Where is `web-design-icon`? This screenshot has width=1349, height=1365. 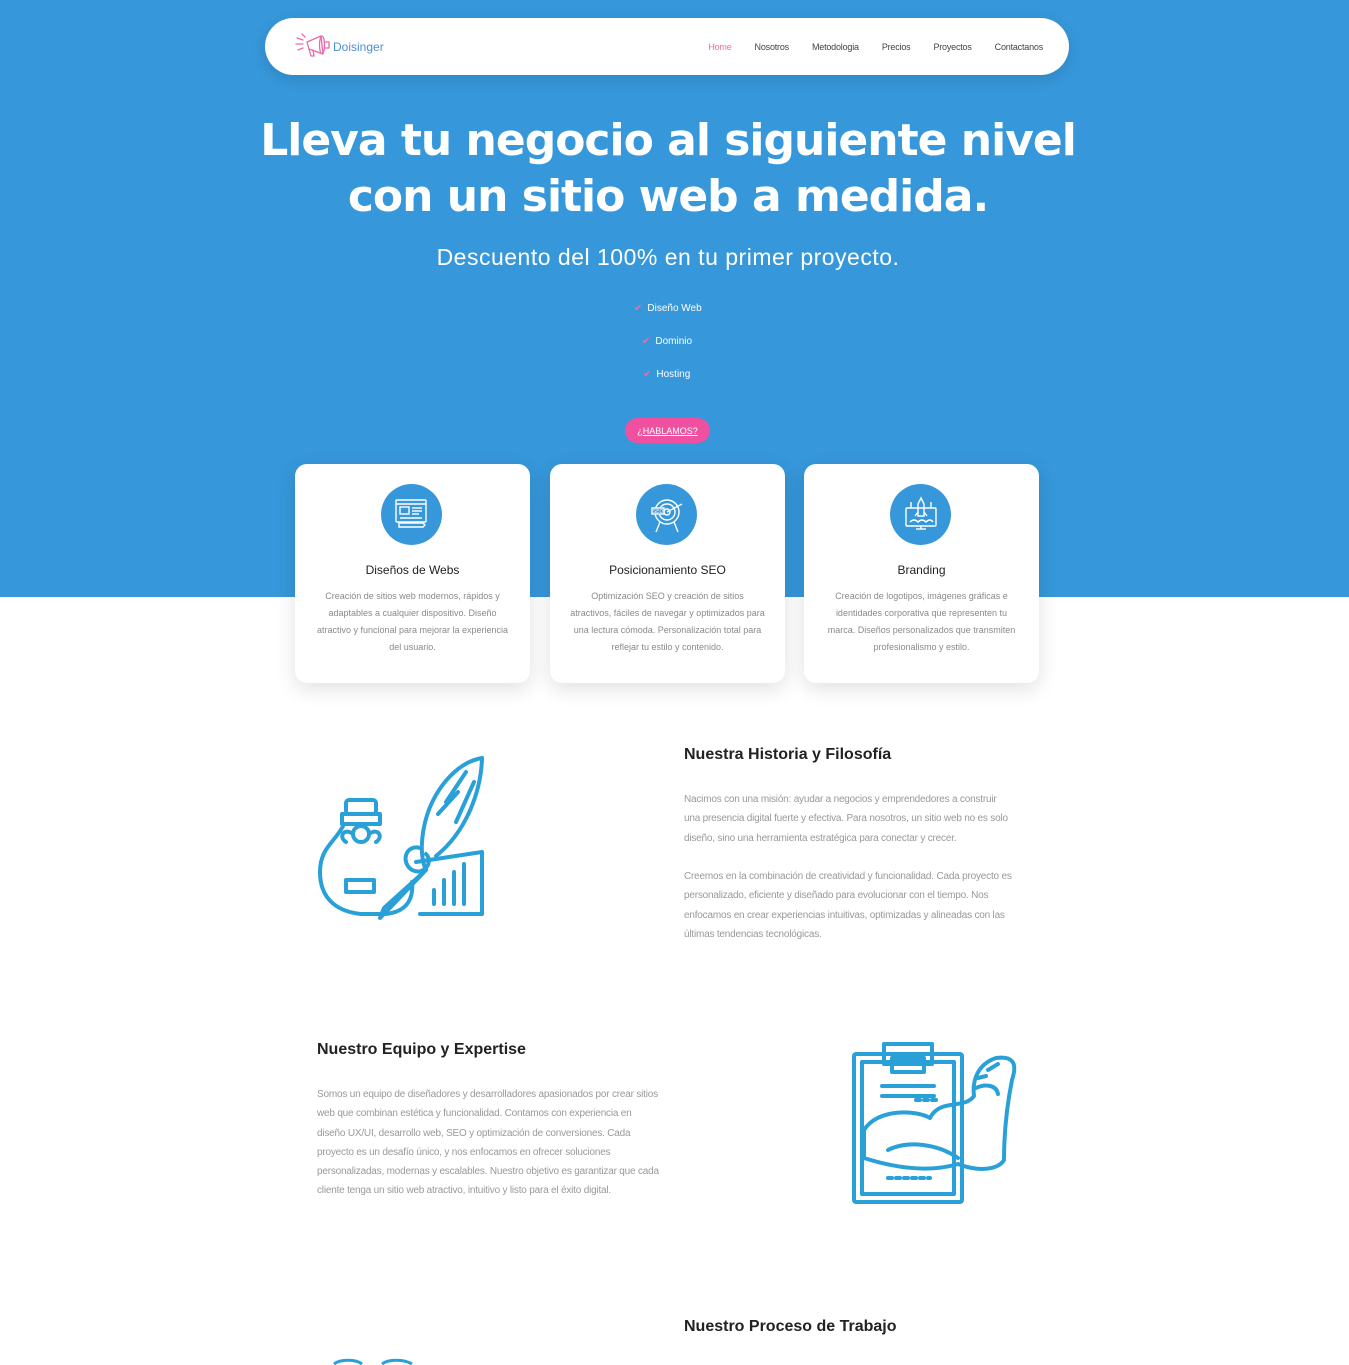
web-design-icon is located at coordinates (411, 514).